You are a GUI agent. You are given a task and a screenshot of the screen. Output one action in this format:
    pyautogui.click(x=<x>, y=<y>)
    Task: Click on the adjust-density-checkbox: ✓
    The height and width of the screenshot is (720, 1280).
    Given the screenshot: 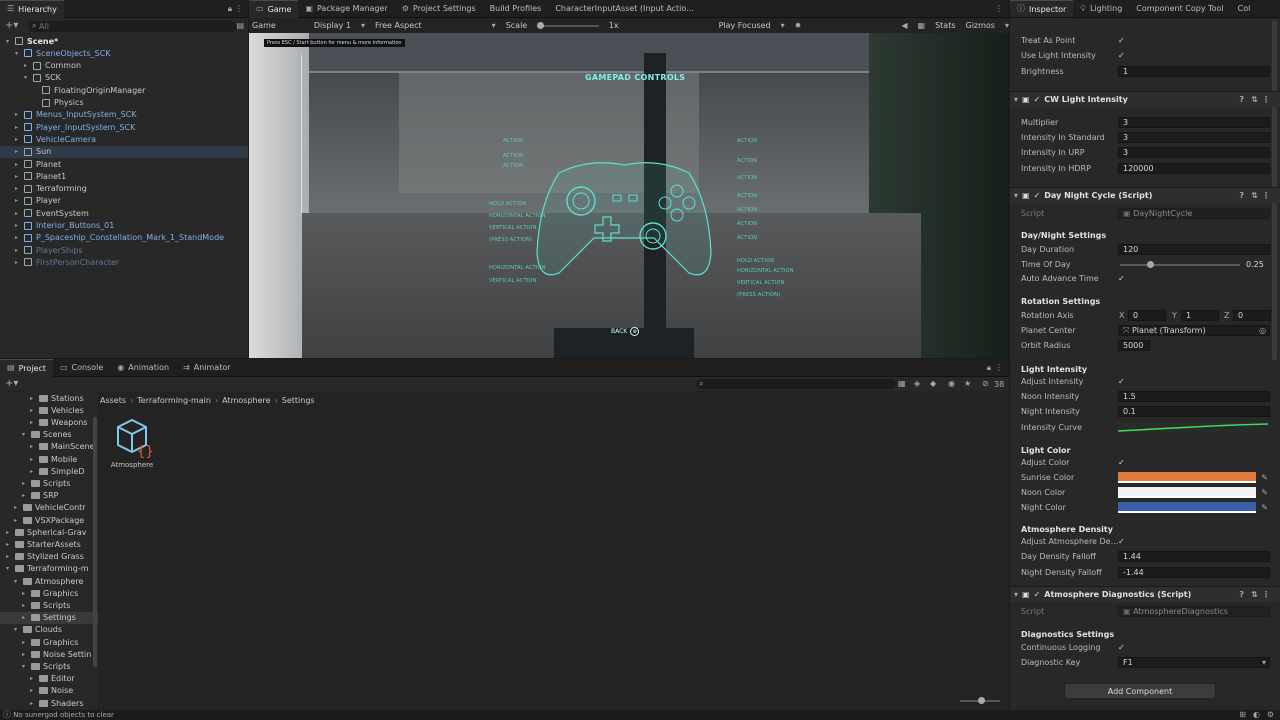 What is the action you would take?
    pyautogui.click(x=1122, y=541)
    